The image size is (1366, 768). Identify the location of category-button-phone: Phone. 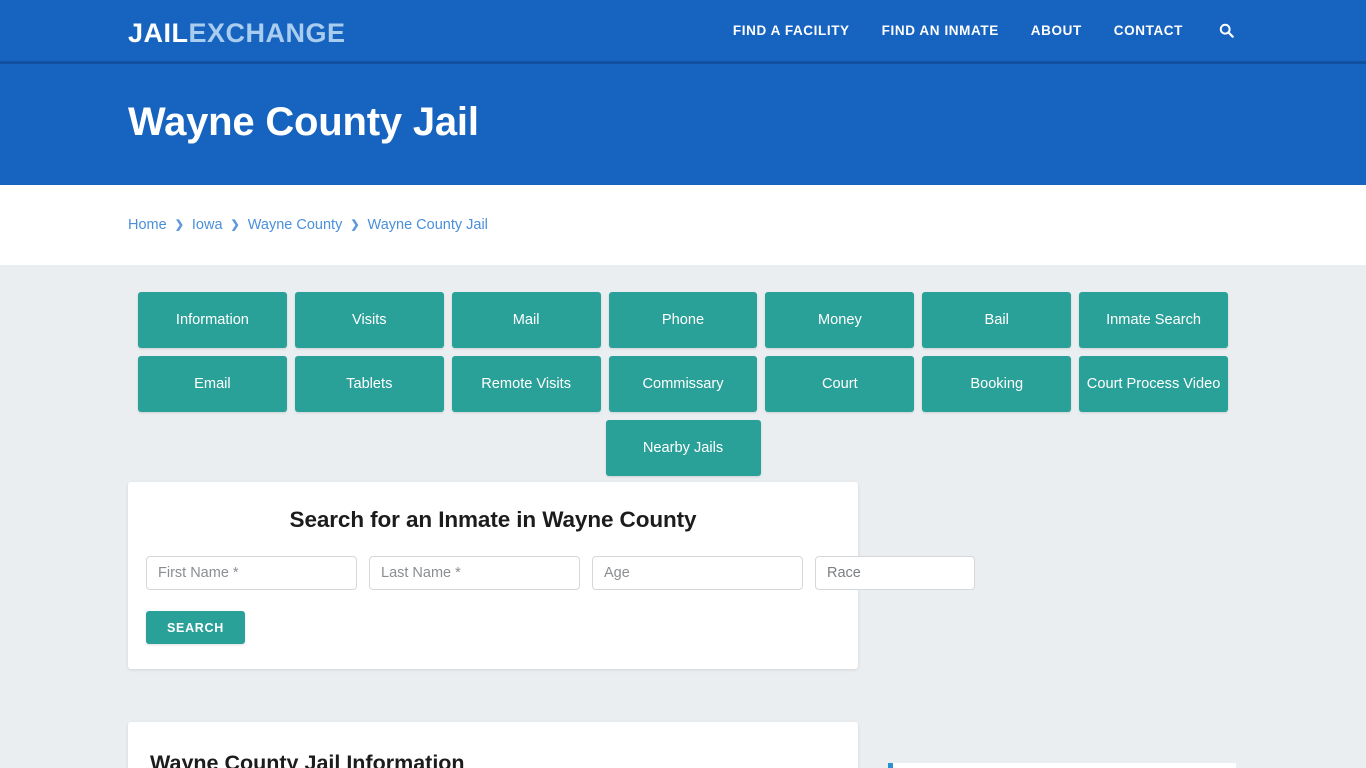
(683, 320).